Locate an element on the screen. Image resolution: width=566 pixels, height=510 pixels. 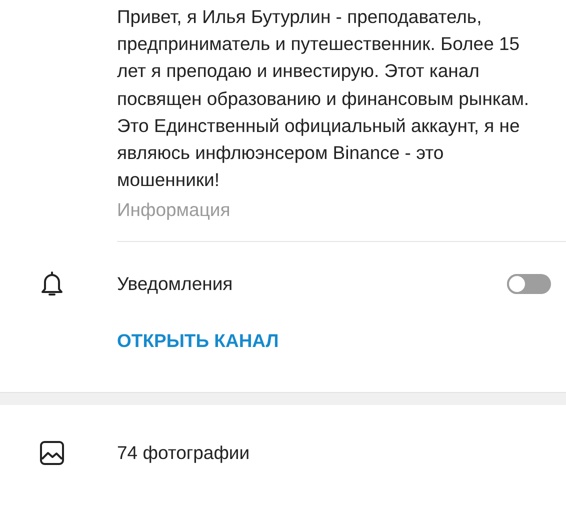
notifications-label: Уведомления is located at coordinates (175, 284).